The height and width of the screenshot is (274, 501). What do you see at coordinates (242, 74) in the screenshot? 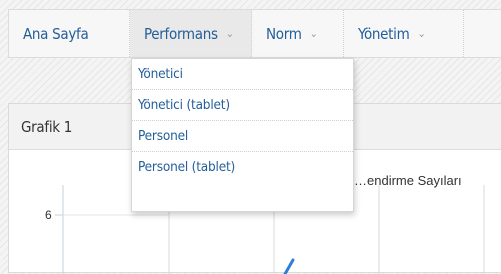
I see `menu-item-yonetici: Yönetici` at bounding box center [242, 74].